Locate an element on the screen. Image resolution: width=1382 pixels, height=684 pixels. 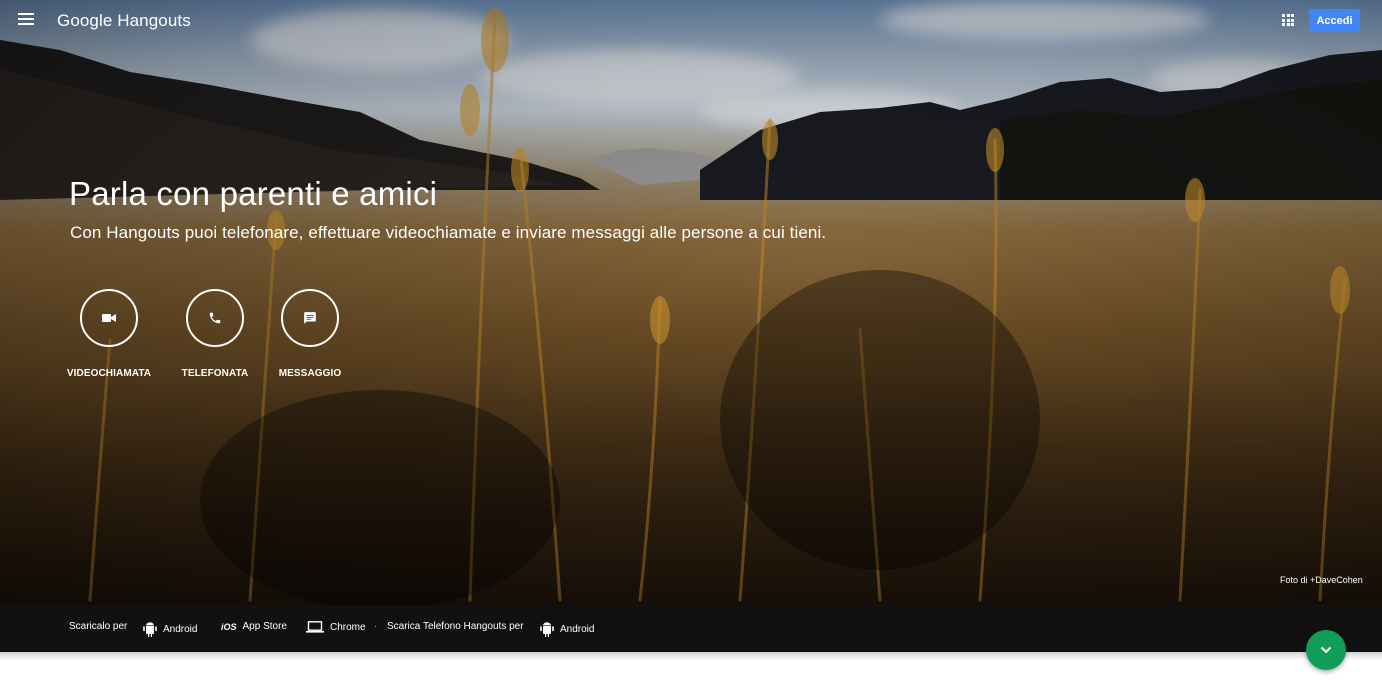
message-button: MESSAGGIO is located at coordinates (310, 334).